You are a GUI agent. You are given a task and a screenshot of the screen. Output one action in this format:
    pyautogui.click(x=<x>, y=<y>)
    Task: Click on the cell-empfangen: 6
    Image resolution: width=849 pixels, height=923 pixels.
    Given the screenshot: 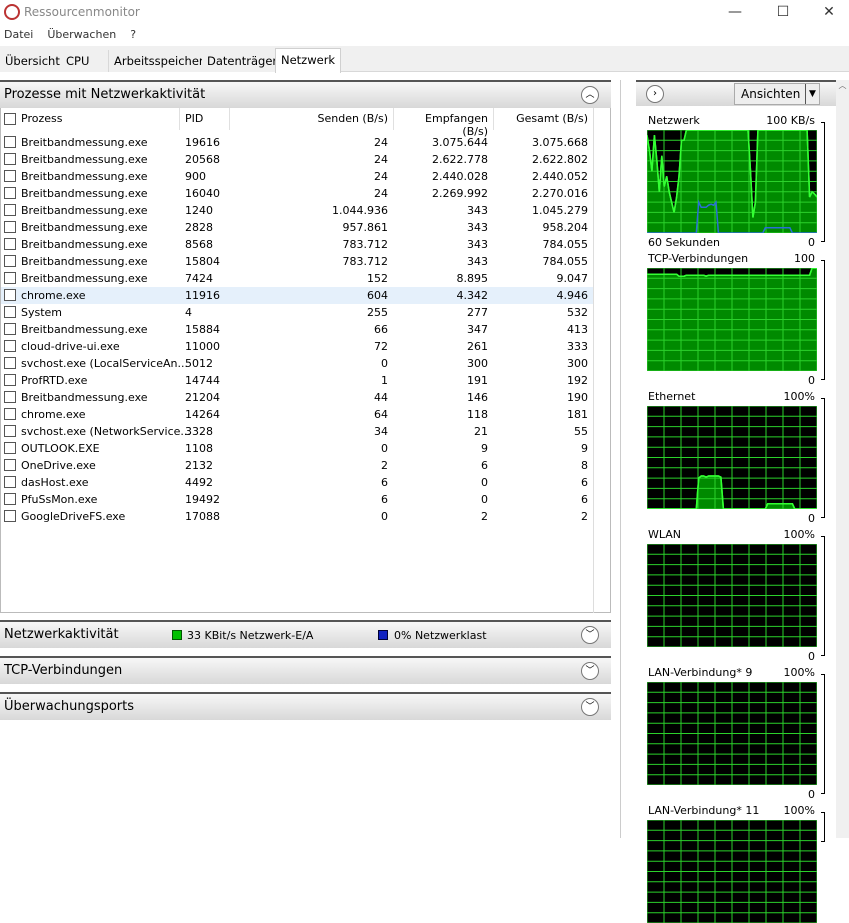 What is the action you would take?
    pyautogui.click(x=484, y=465)
    